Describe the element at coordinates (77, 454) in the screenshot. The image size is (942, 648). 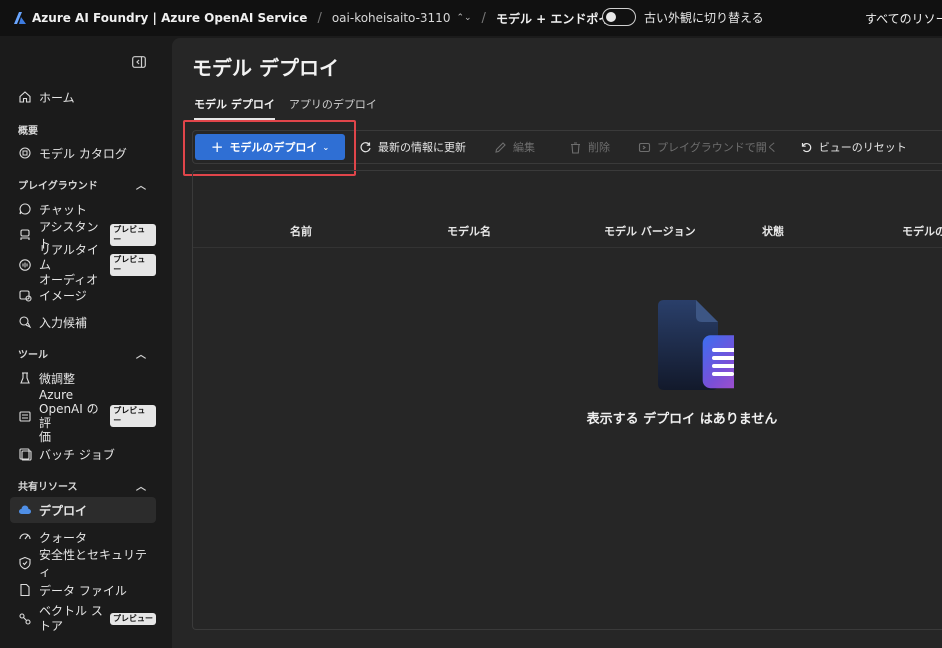
I see `sidebar-item-label: バッチ ジョブ` at that location.